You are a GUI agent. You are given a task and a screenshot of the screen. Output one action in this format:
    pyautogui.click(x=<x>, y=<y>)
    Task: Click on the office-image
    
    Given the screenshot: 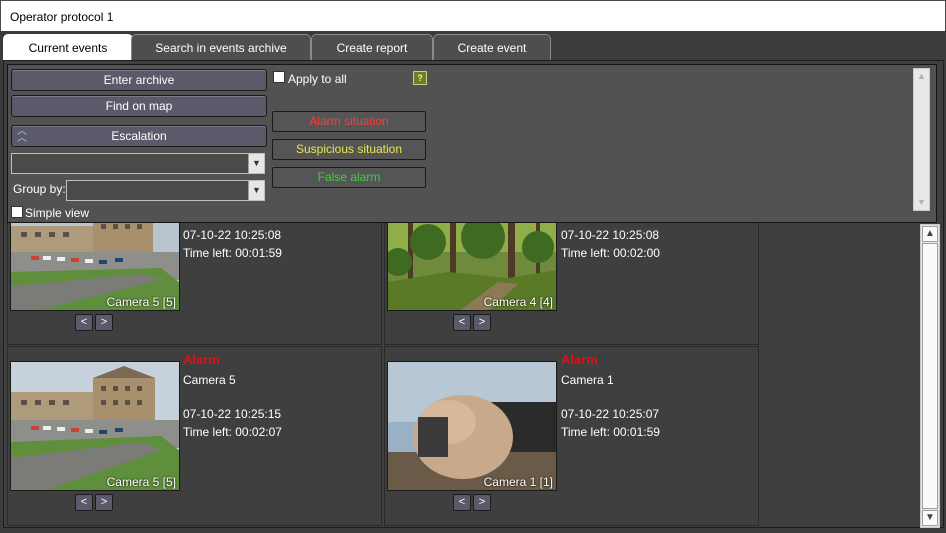 What is the action you would take?
    pyautogui.click(x=472, y=426)
    